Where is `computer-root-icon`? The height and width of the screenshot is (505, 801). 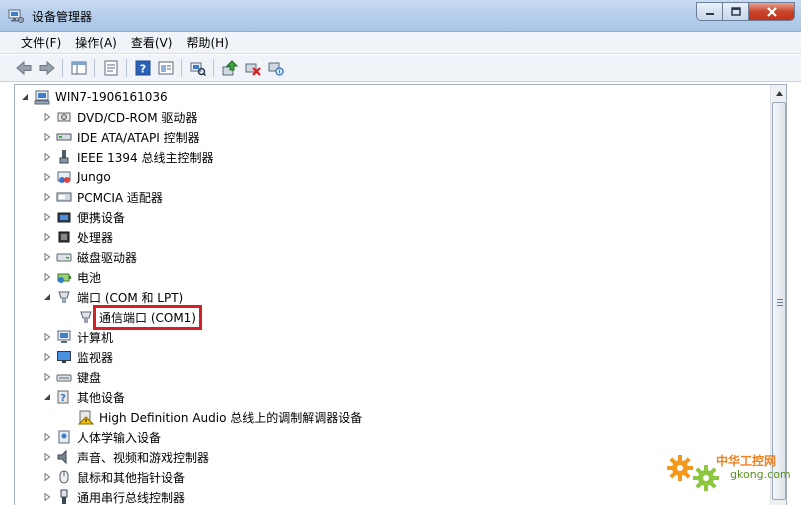 computer-root-icon is located at coordinates (42, 97).